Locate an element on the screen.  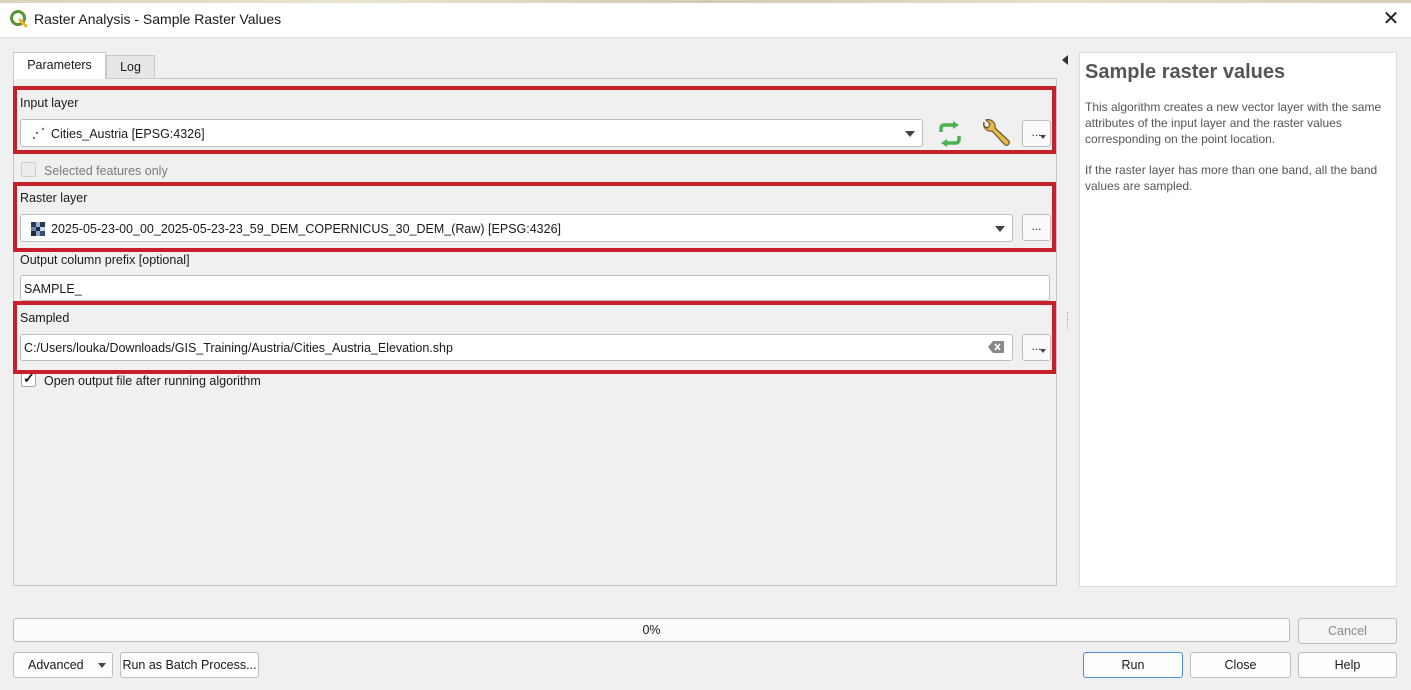
help-title: Sample raster values is located at coordinates (1185, 72).